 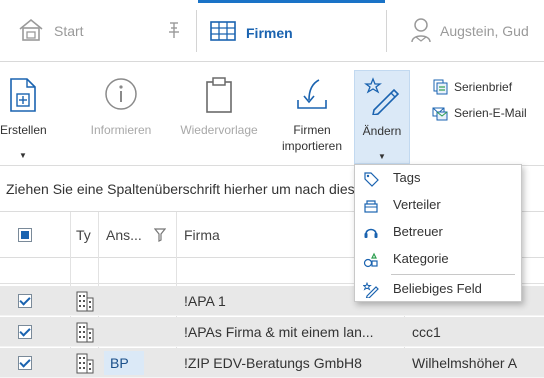 What do you see at coordinates (31, 31) in the screenshot?
I see `home-icon` at bounding box center [31, 31].